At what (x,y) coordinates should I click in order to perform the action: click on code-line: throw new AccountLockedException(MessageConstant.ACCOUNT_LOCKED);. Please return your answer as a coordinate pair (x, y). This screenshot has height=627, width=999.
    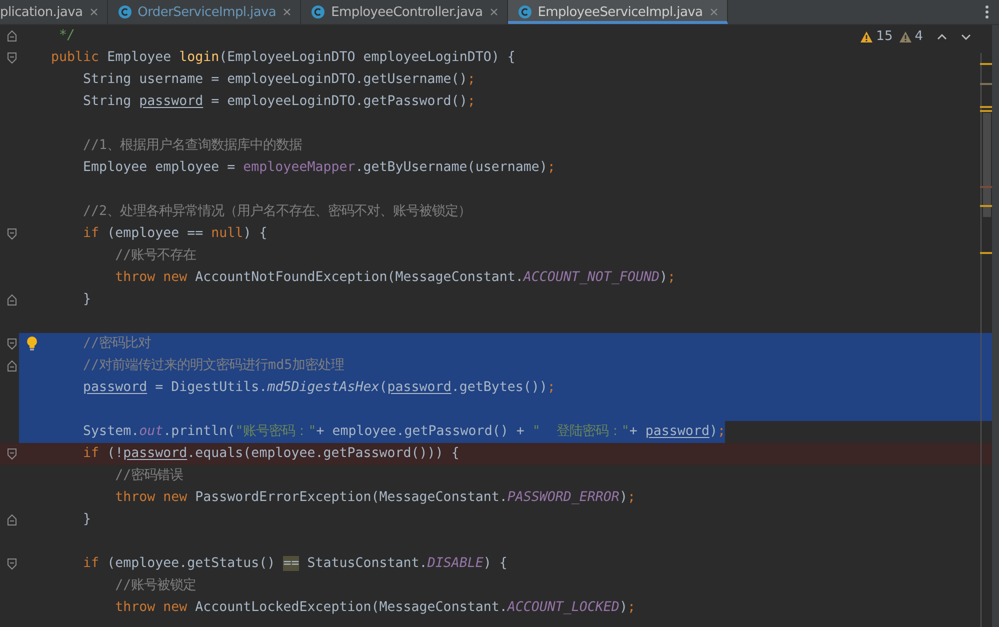
    Looking at the image, I should click on (375, 608).